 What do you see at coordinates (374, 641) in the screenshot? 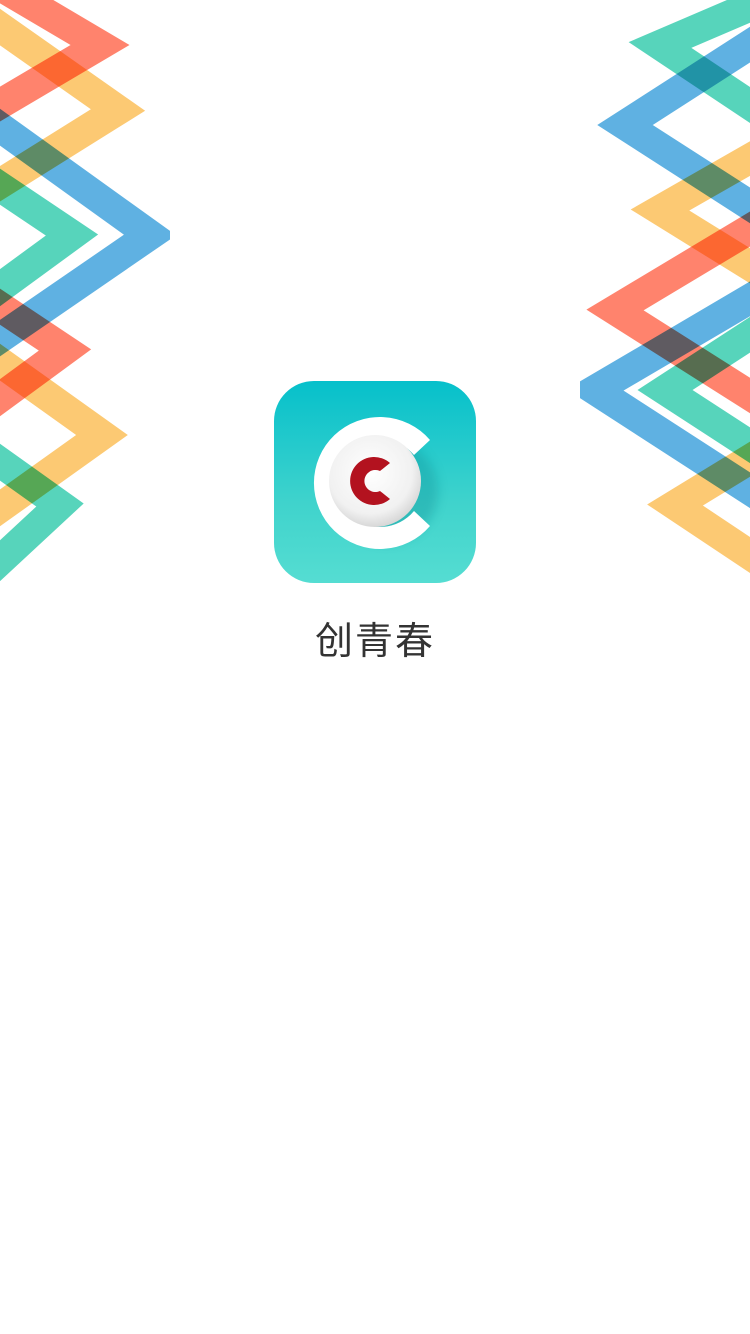
I see `app-name: 创青春` at bounding box center [374, 641].